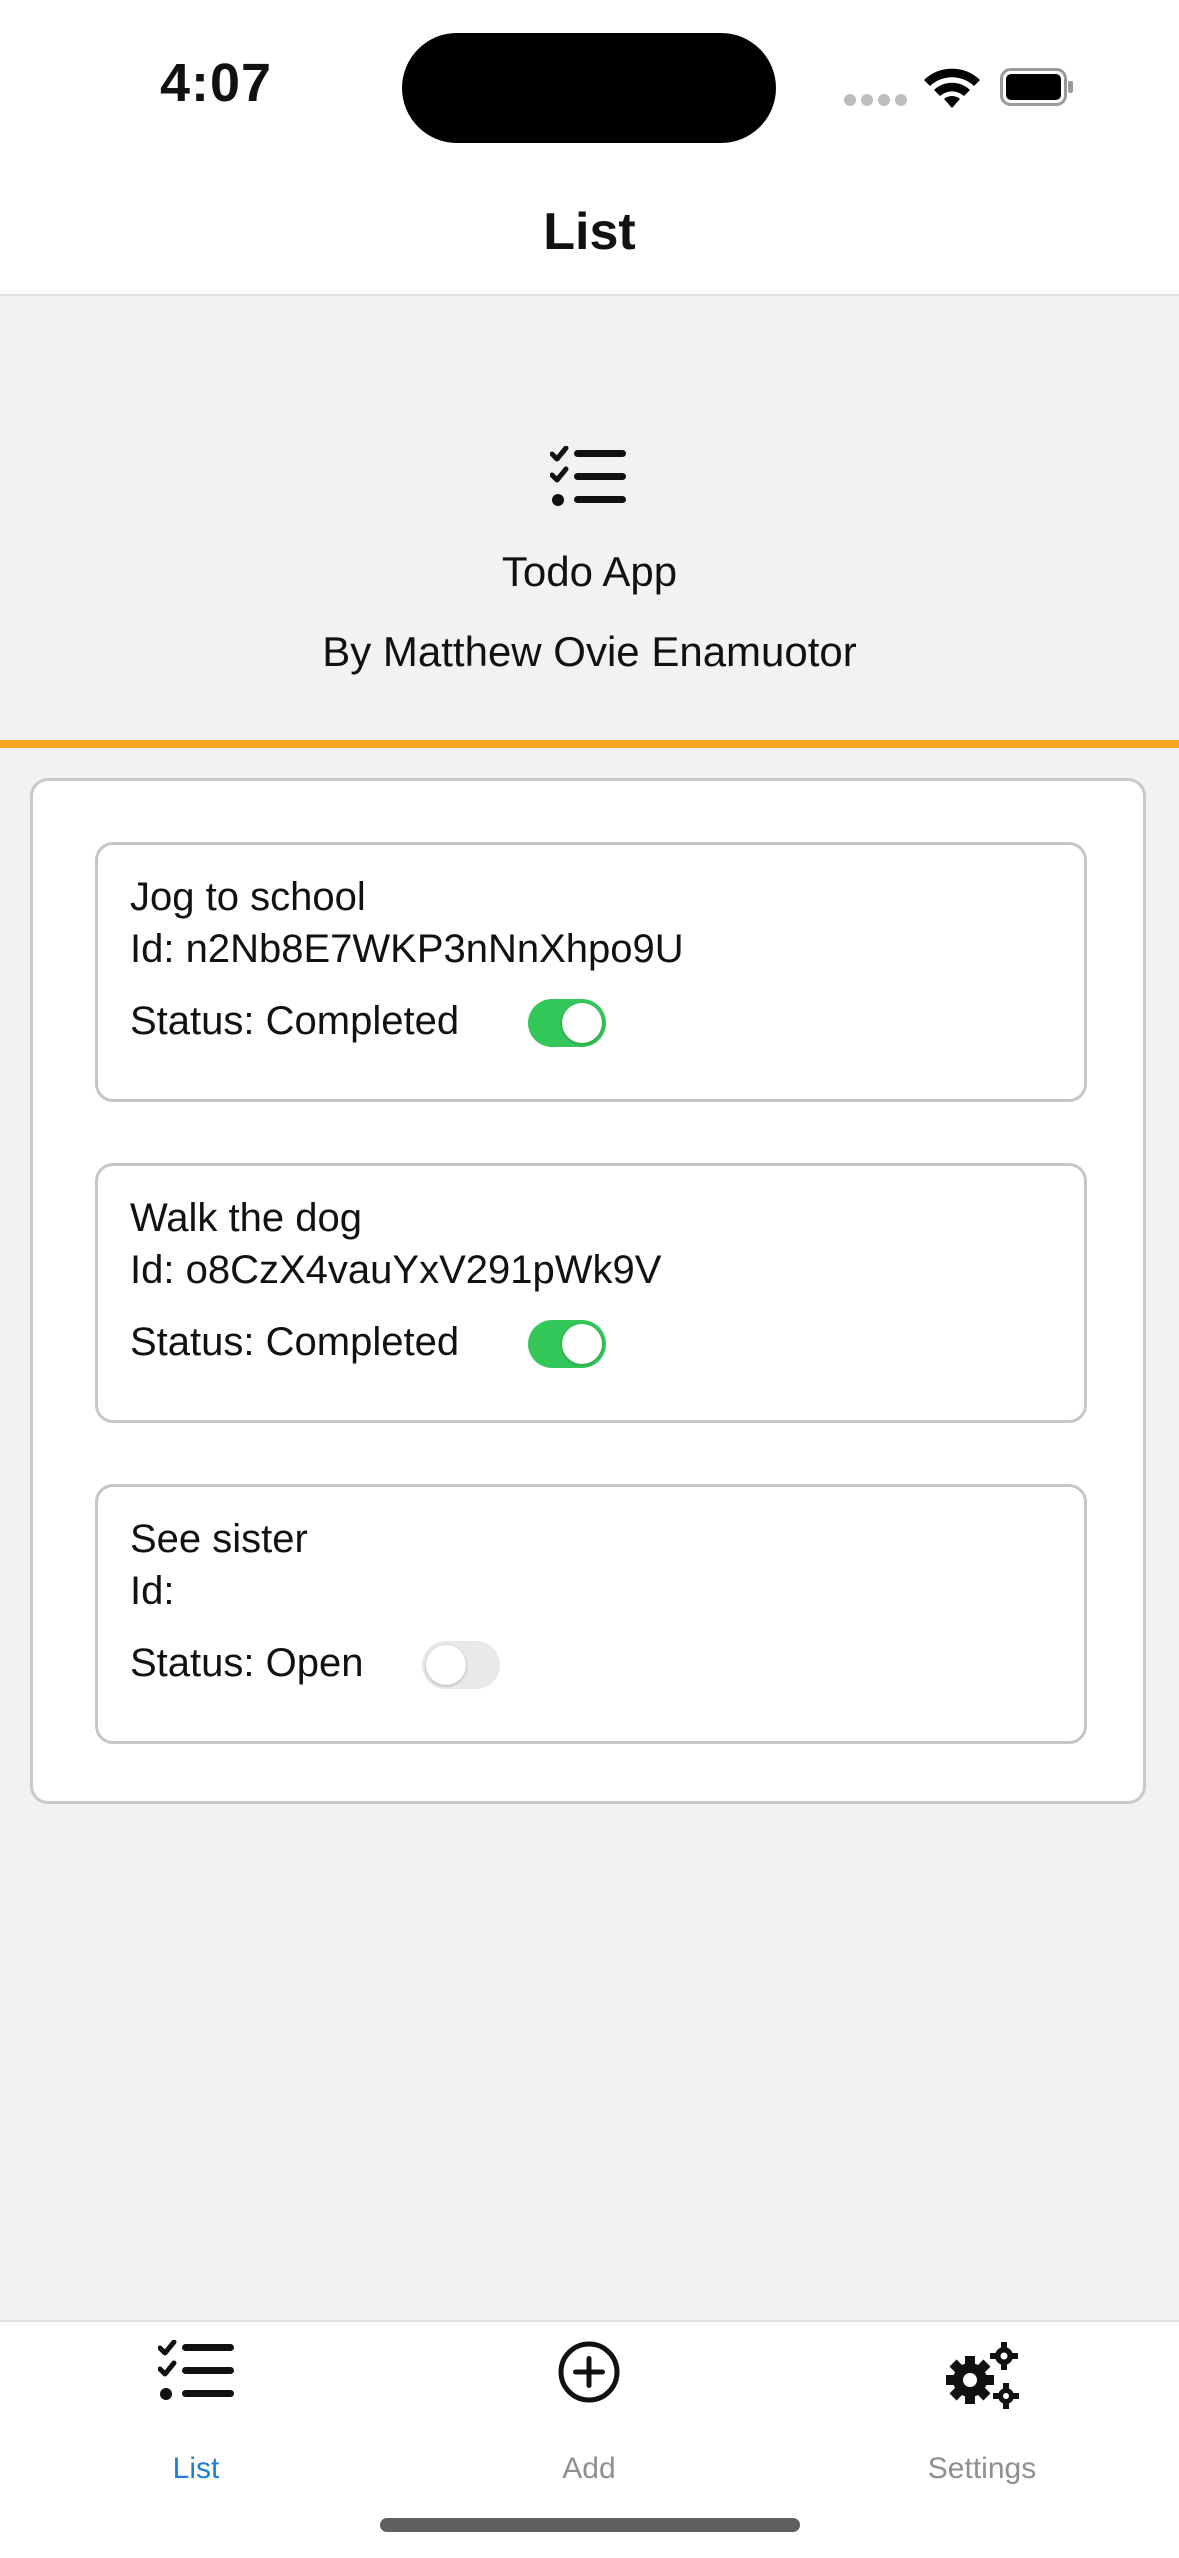 This screenshot has width=1179, height=2558. What do you see at coordinates (589, 2468) in the screenshot?
I see `tab-label-add: Add` at bounding box center [589, 2468].